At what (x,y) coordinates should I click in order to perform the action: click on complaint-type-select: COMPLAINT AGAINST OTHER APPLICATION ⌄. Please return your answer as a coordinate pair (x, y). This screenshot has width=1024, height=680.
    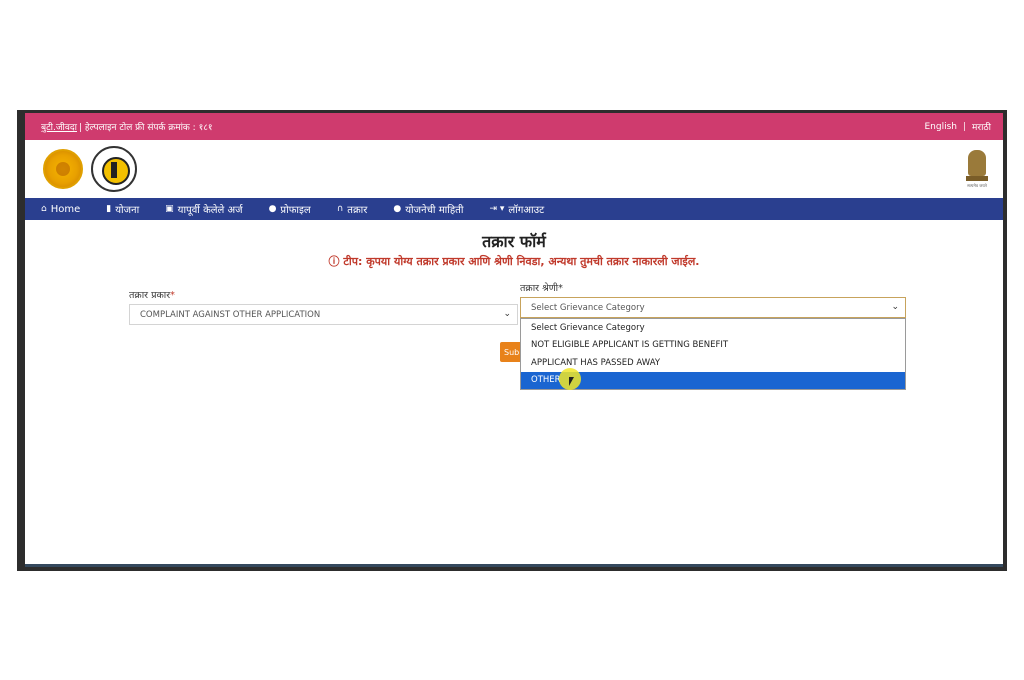
    Looking at the image, I should click on (323, 314).